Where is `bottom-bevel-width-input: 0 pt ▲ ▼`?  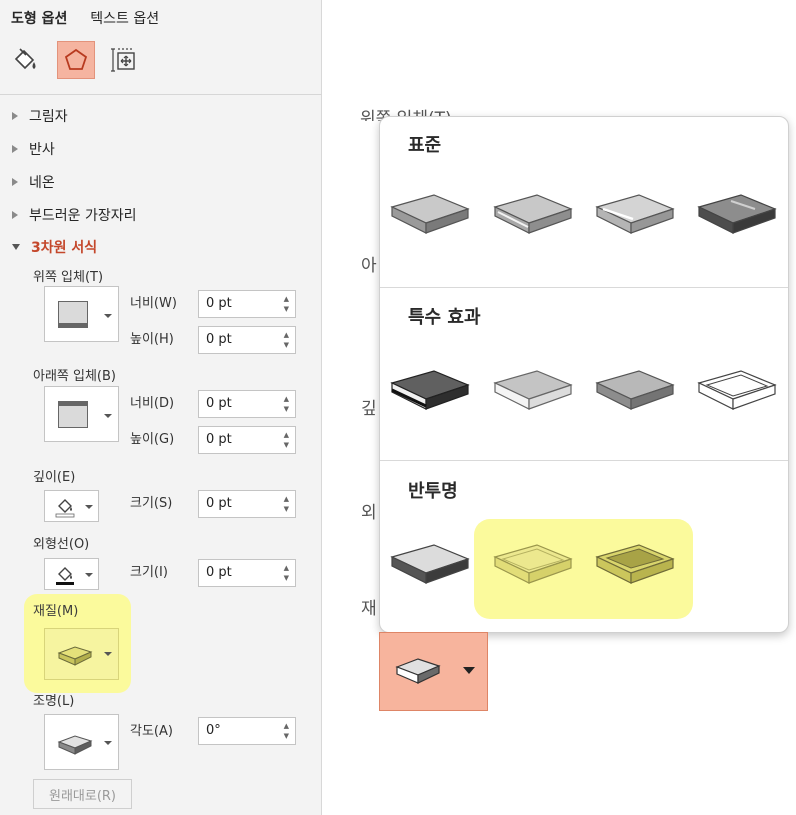
bottom-bevel-width-input: 0 pt ▲ ▼ is located at coordinates (247, 404).